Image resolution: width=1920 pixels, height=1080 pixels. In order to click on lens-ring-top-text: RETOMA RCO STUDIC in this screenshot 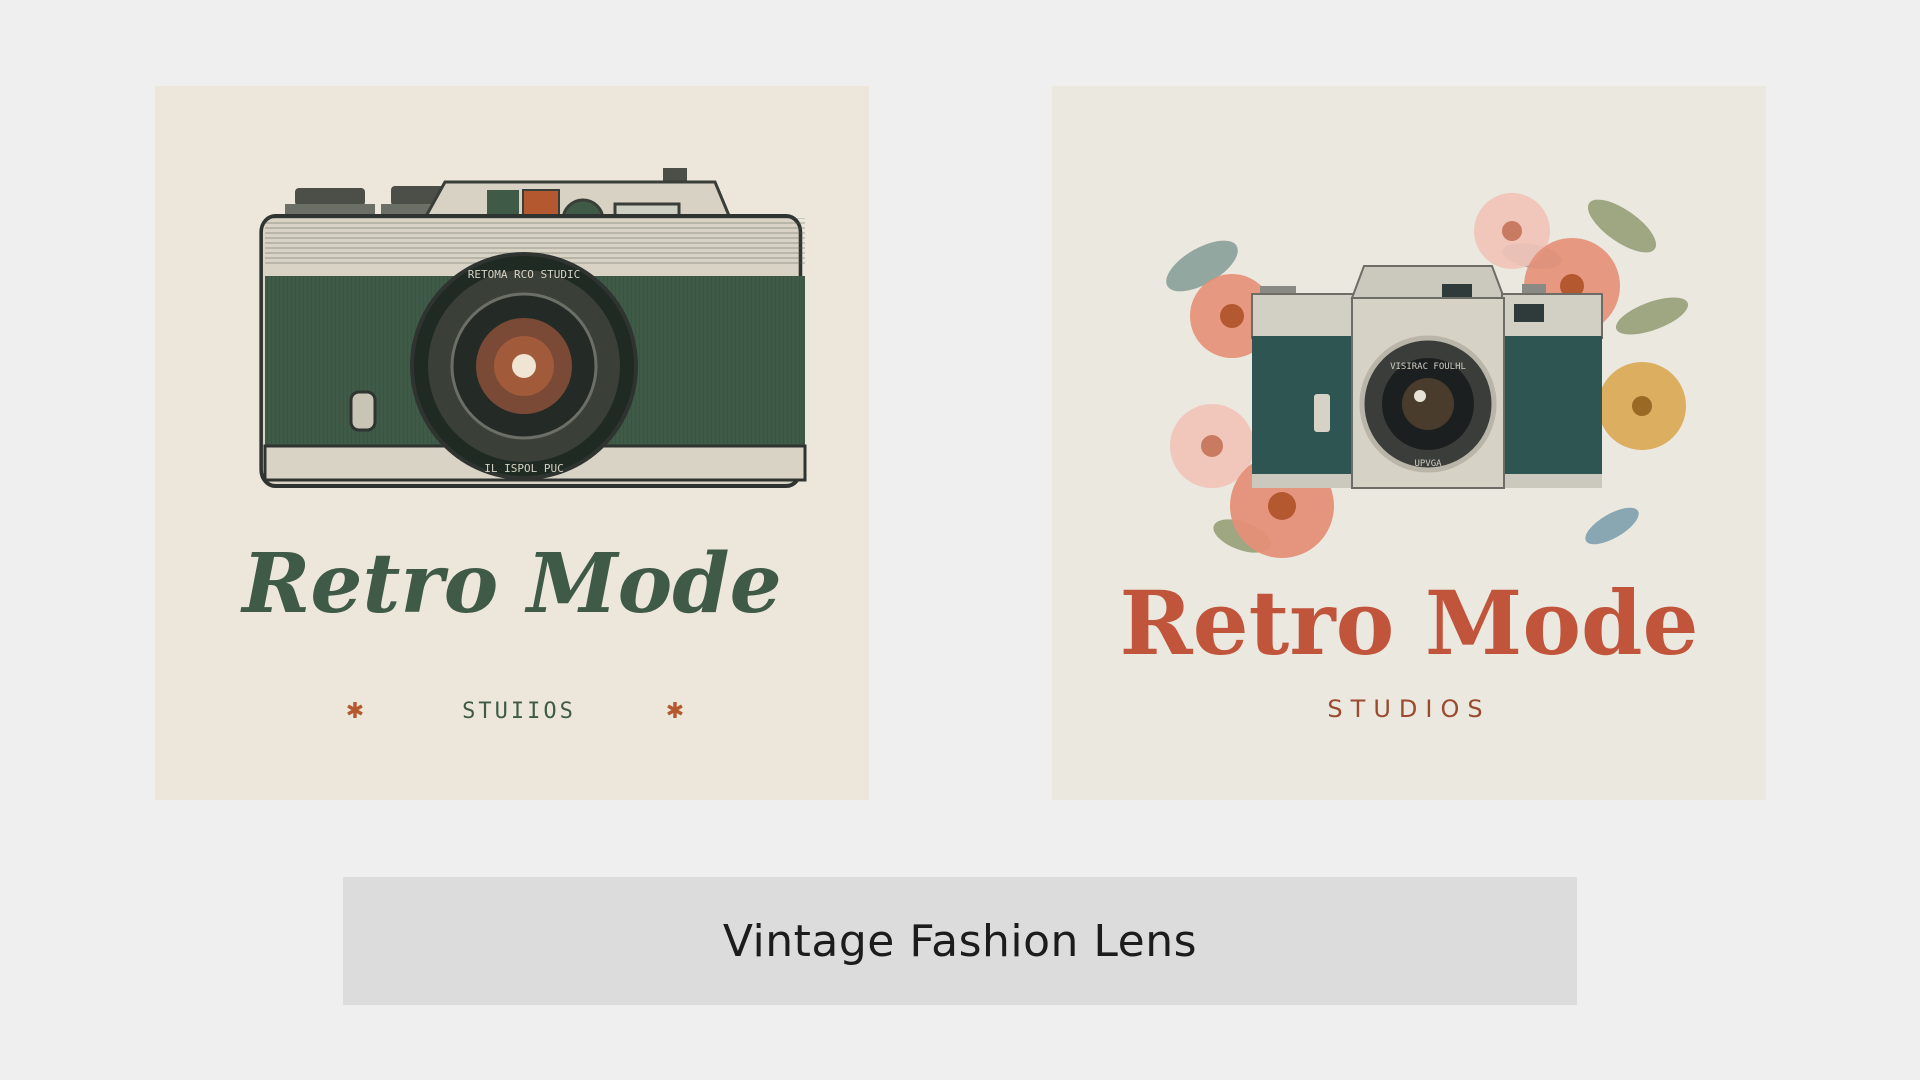, I will do `click(524, 274)`.